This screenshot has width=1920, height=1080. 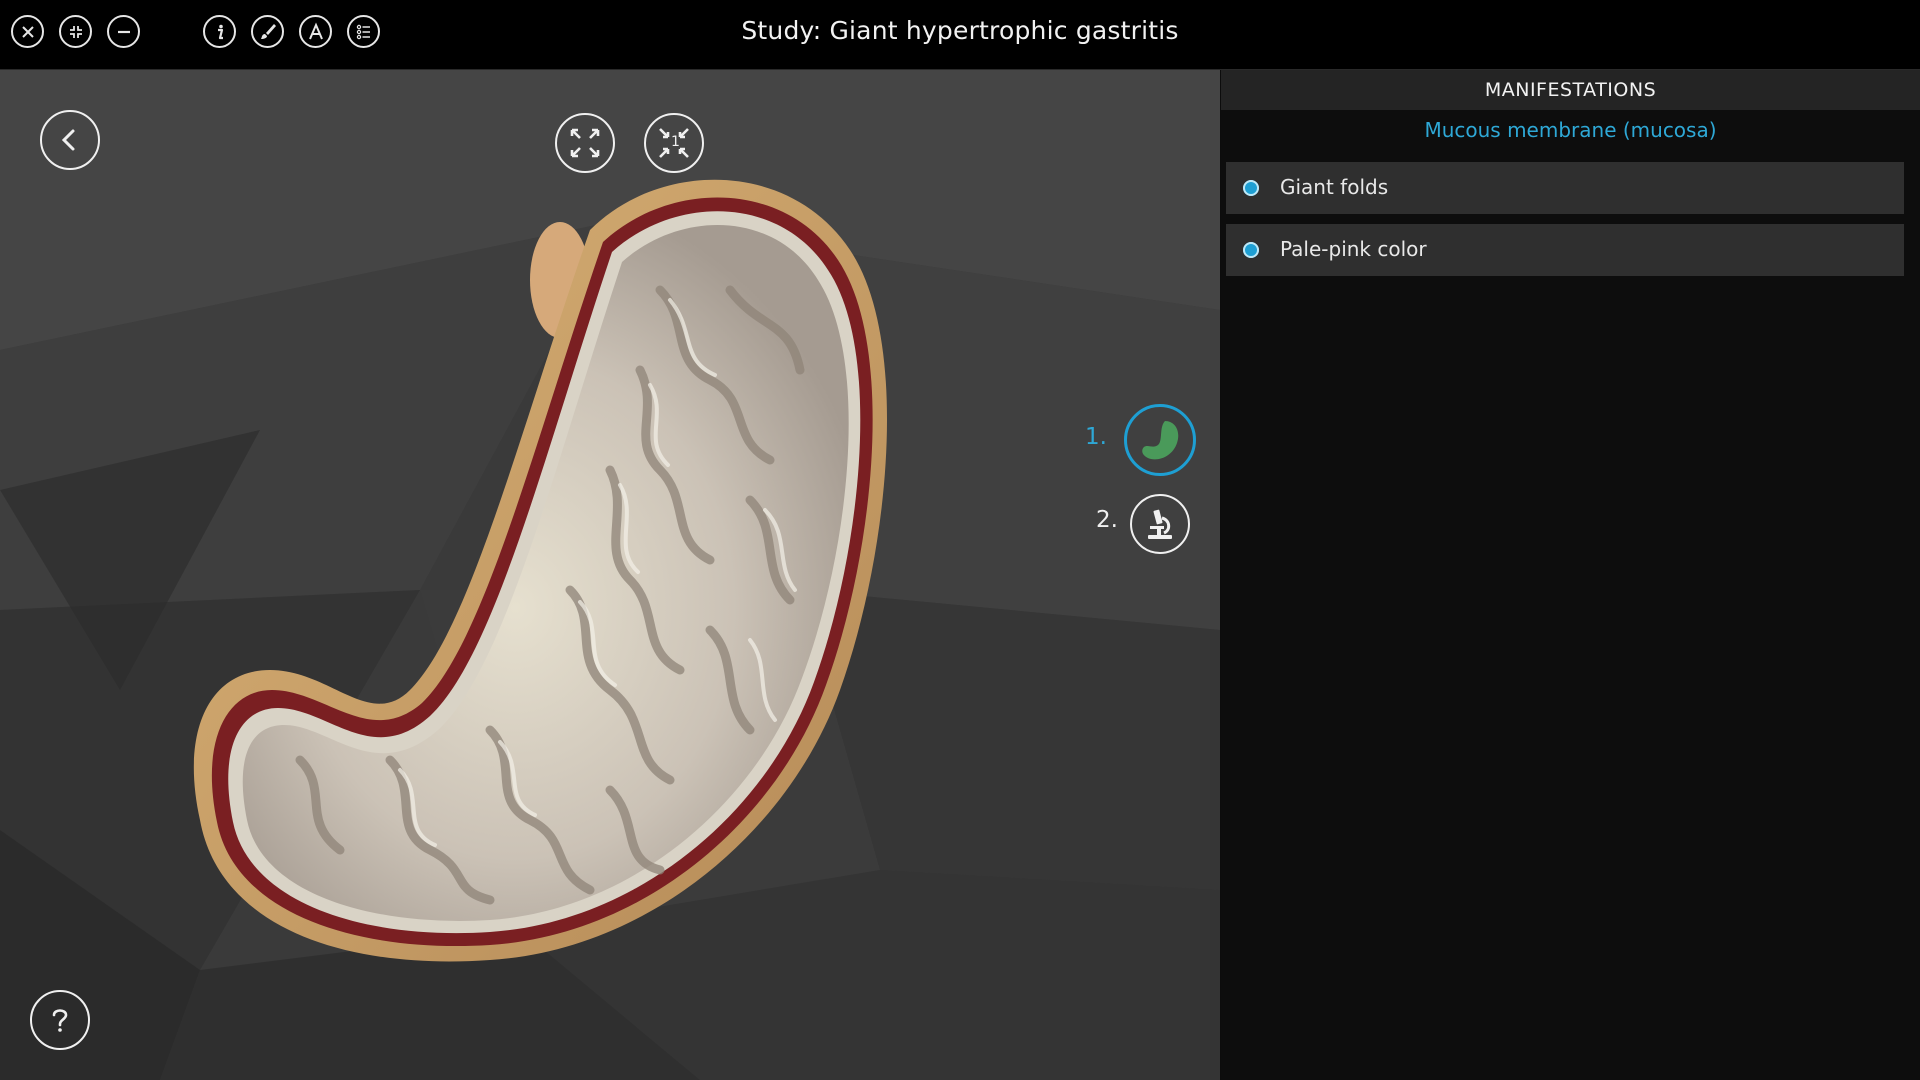 I want to click on step-1-label: 1., so click(x=1096, y=437).